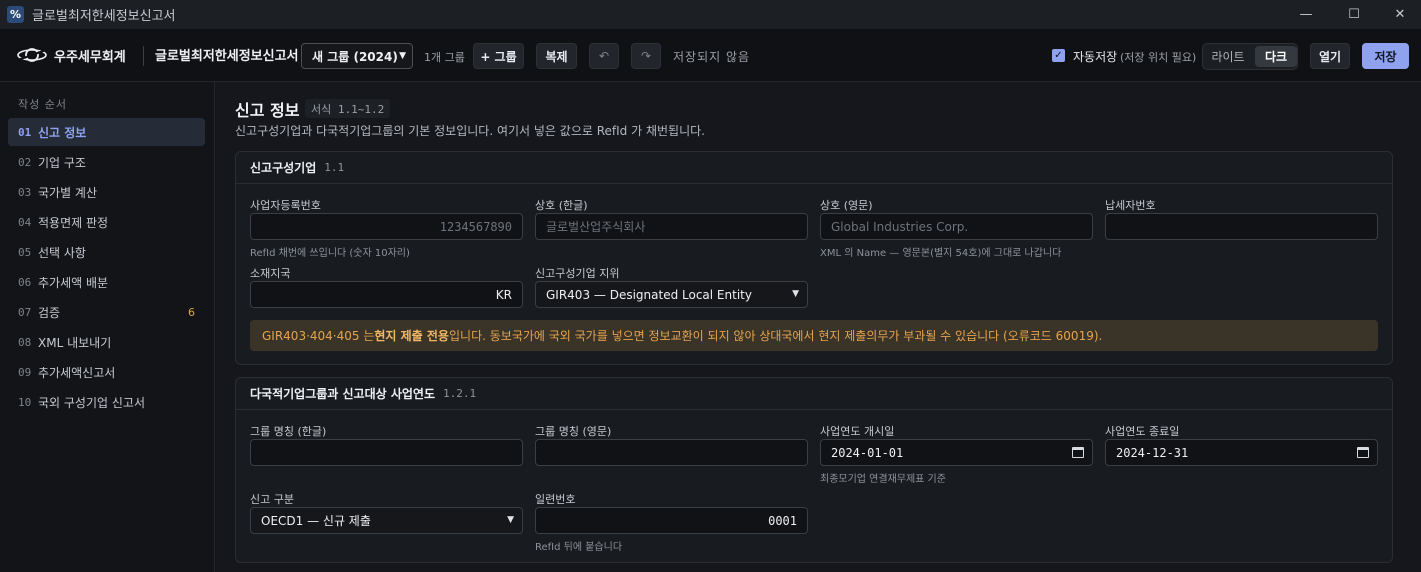  I want to click on sidebar-item-xml-export: 08 XML 내보내기, so click(106, 342).